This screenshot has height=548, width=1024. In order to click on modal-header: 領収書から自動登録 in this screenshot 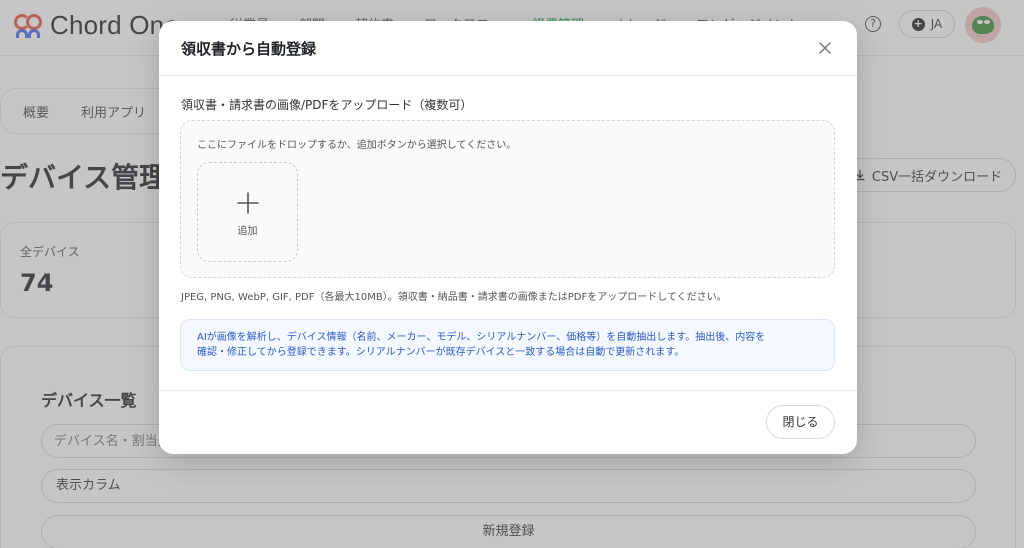, I will do `click(508, 48)`.